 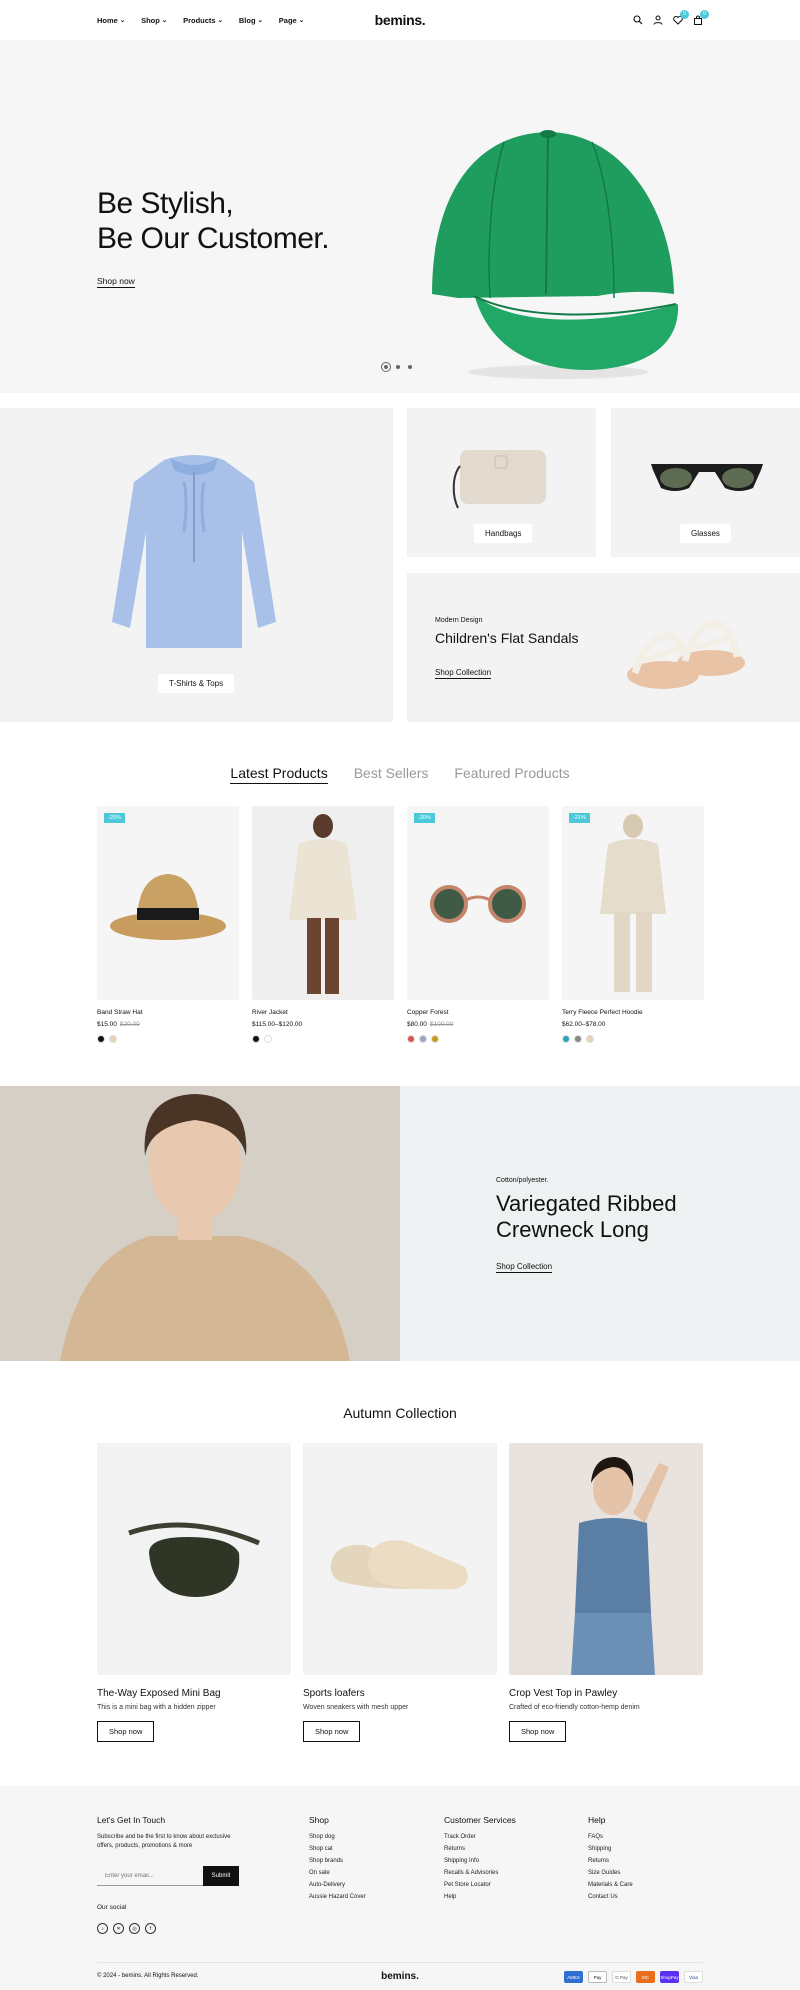 What do you see at coordinates (400, 1693) in the screenshot?
I see `autumn-item-title: Sports loafers` at bounding box center [400, 1693].